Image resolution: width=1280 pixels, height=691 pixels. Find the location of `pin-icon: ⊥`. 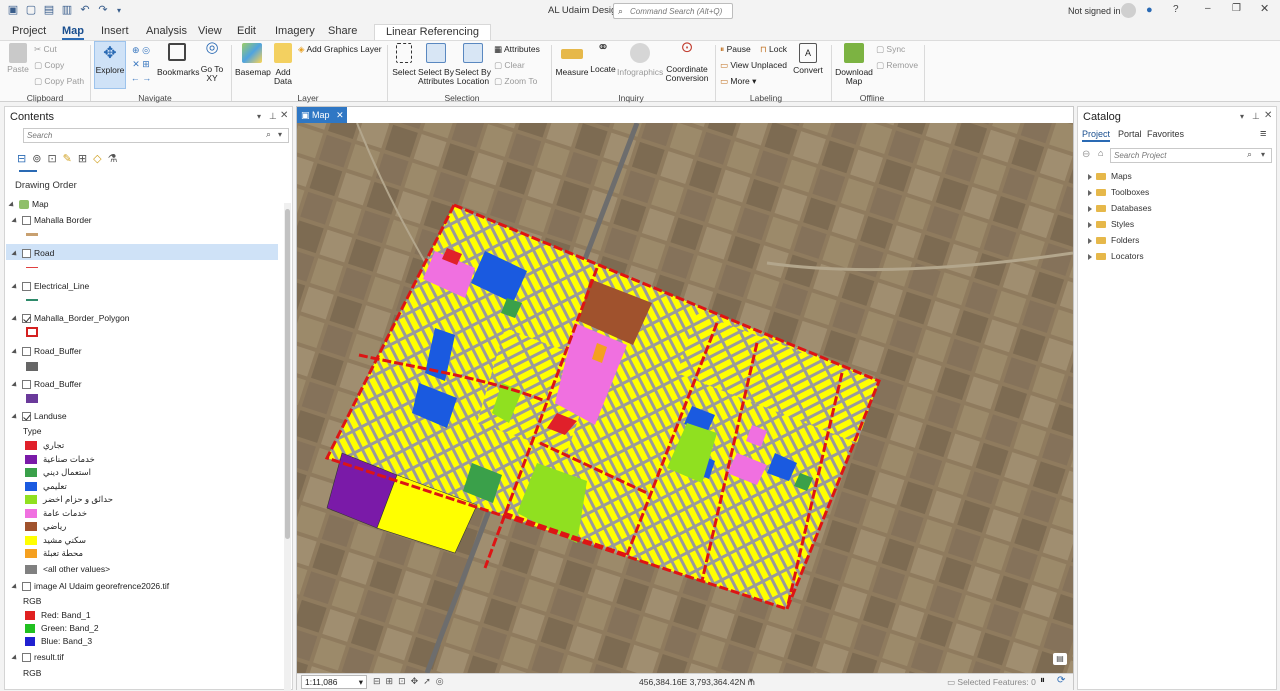

pin-icon: ⊥ is located at coordinates (1256, 116).